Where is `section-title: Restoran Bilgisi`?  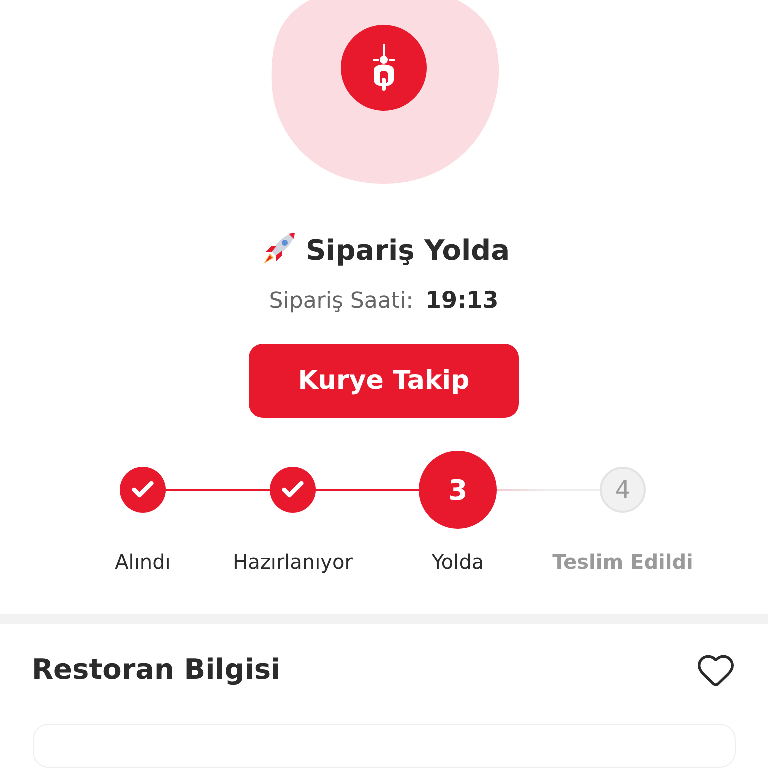 section-title: Restoran Bilgisi is located at coordinates (156, 669).